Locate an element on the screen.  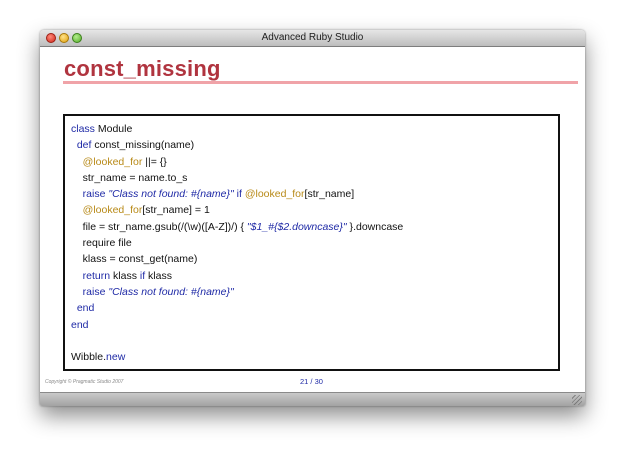
bottom-bar is located at coordinates (312, 399).